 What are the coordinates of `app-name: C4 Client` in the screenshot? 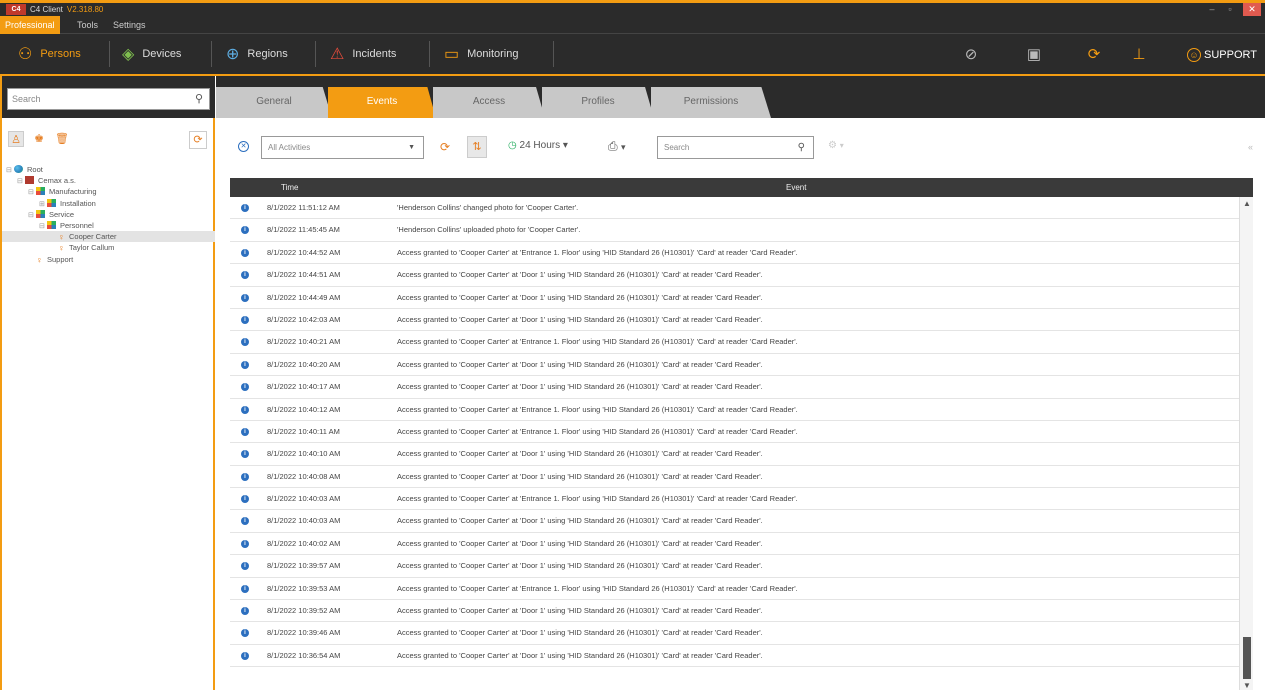 It's located at (46, 9).